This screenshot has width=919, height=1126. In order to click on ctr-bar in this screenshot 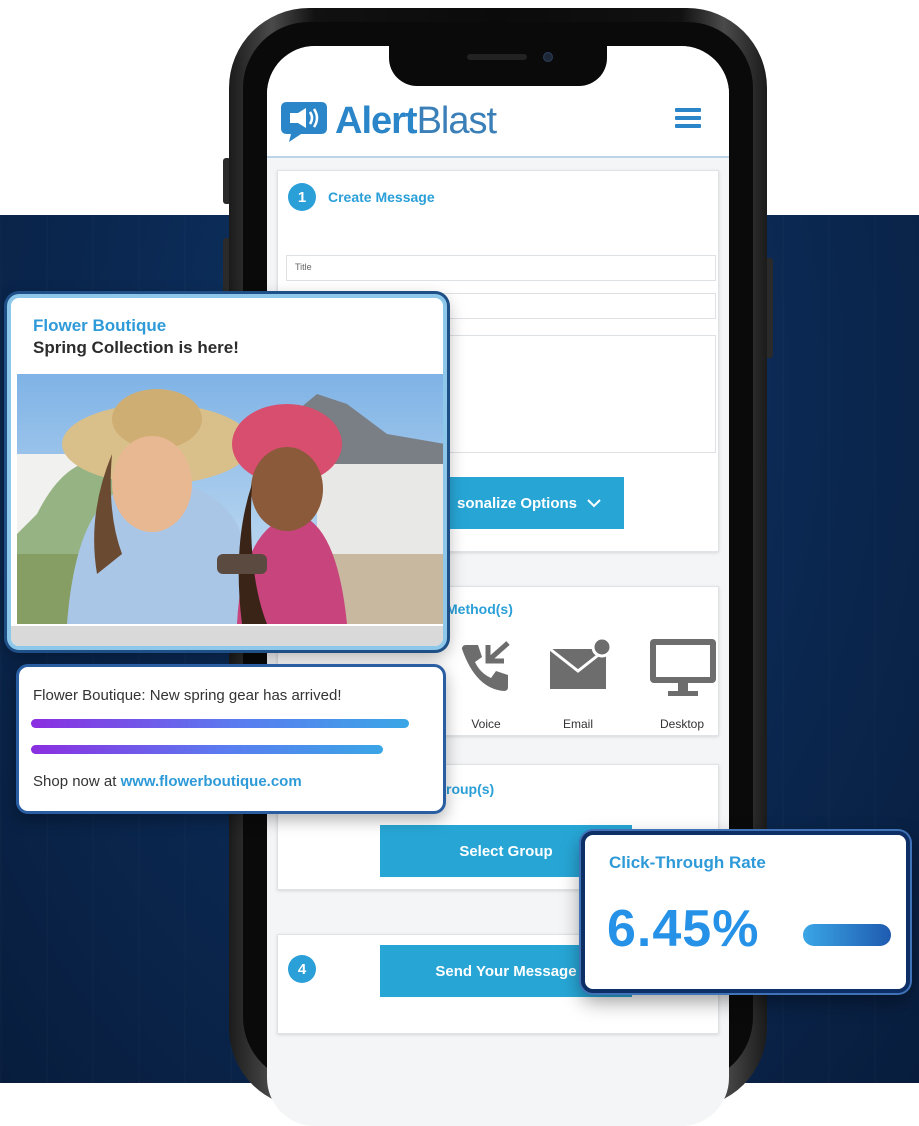, I will do `click(847, 935)`.